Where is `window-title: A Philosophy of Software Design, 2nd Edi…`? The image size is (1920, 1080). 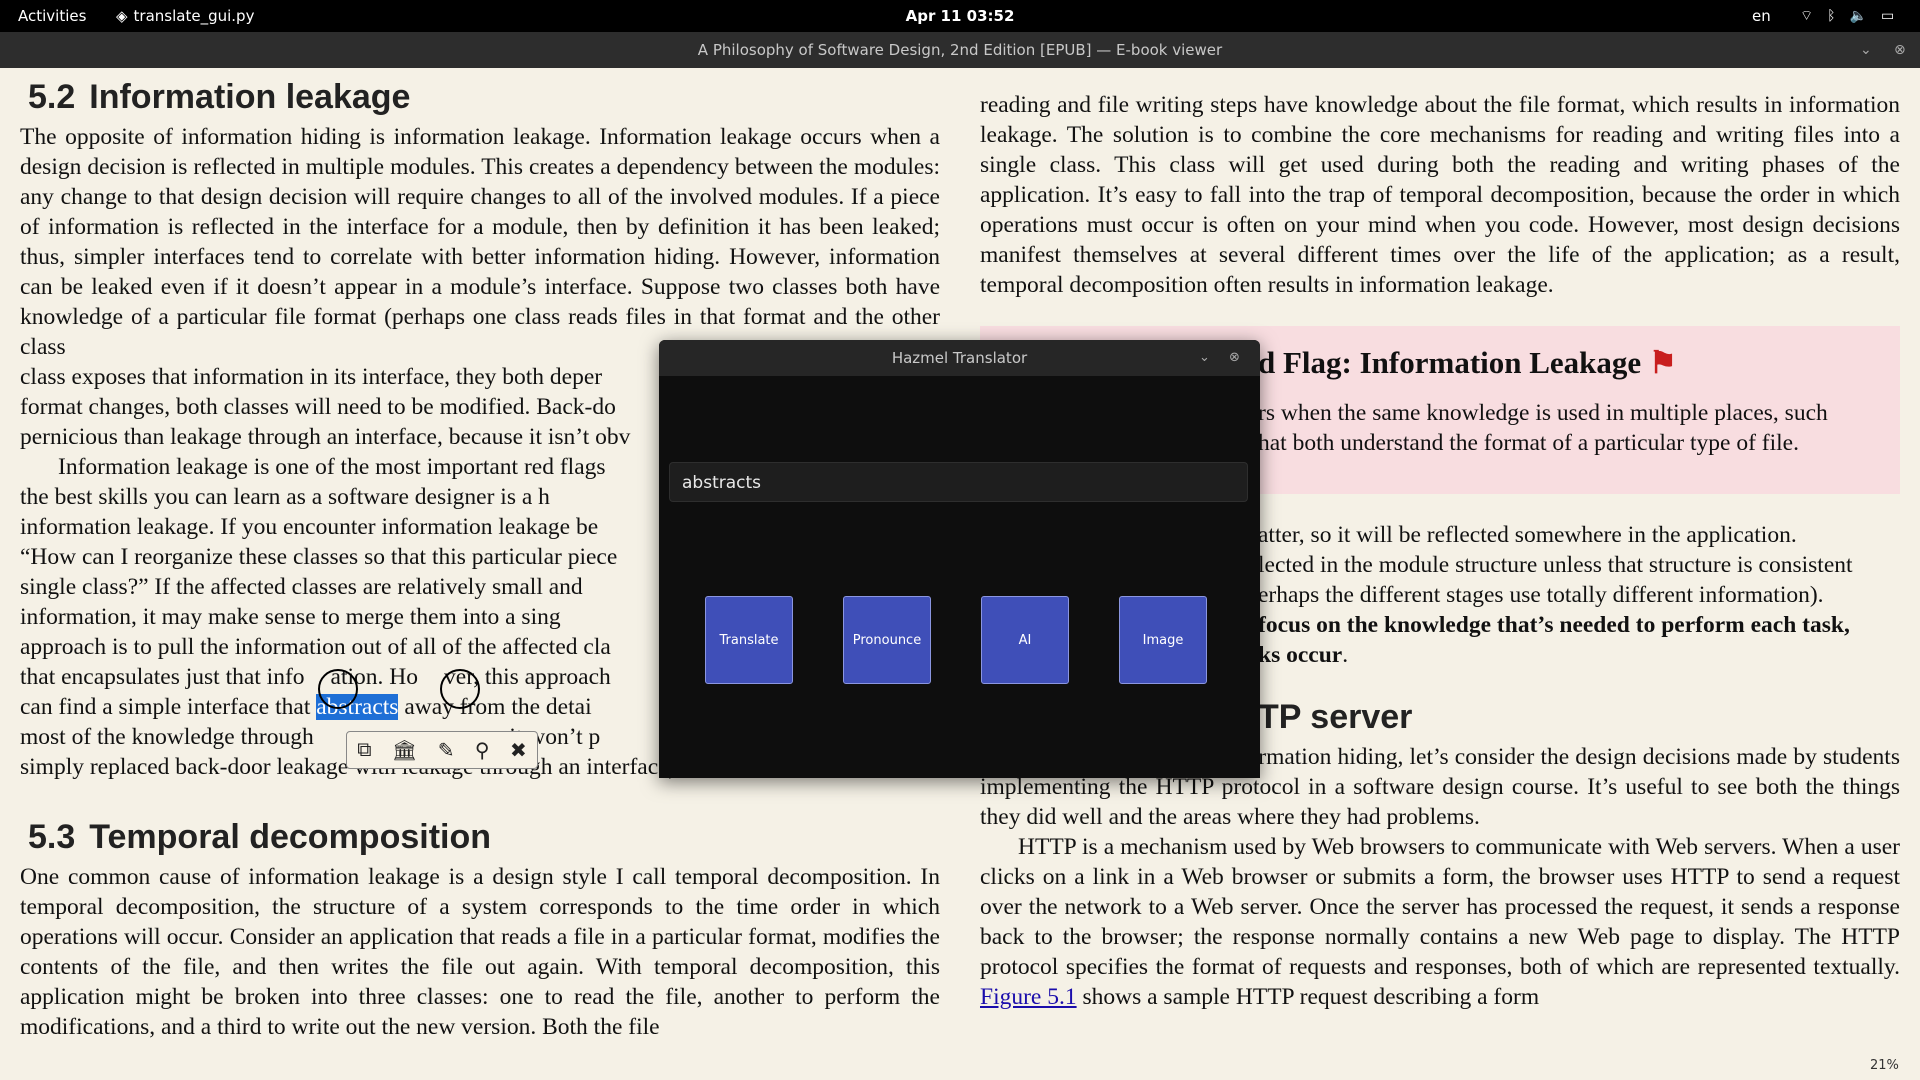
window-title: A Philosophy of Software Design, 2nd Edi… is located at coordinates (960, 50).